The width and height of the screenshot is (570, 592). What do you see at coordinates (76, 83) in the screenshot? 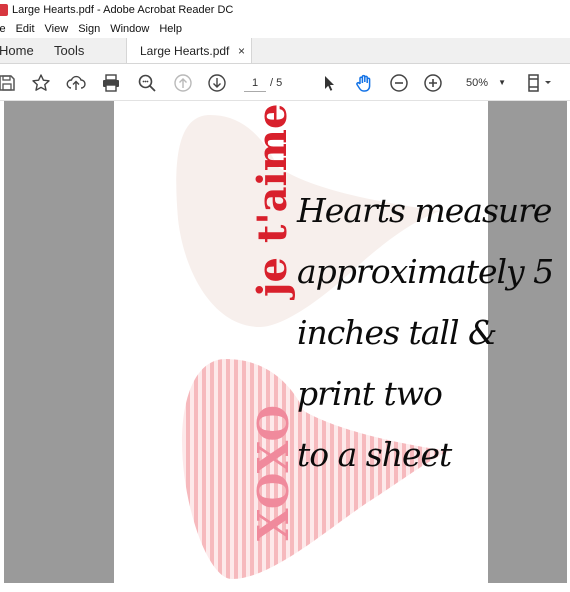
I see `upload-icon` at bounding box center [76, 83].